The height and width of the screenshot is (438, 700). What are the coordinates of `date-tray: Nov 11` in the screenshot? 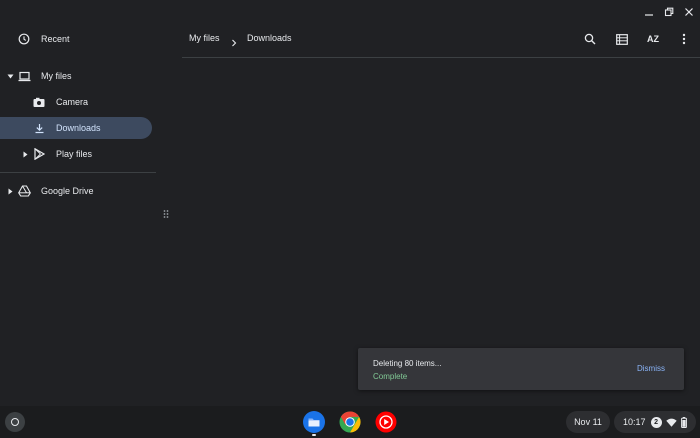 It's located at (588, 422).